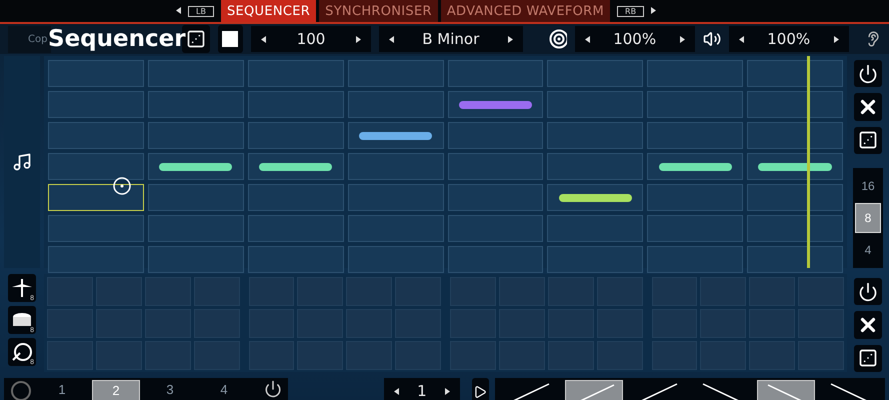 The height and width of the screenshot is (400, 889). What do you see at coordinates (170, 390) in the screenshot?
I see `page-tab: 3` at bounding box center [170, 390].